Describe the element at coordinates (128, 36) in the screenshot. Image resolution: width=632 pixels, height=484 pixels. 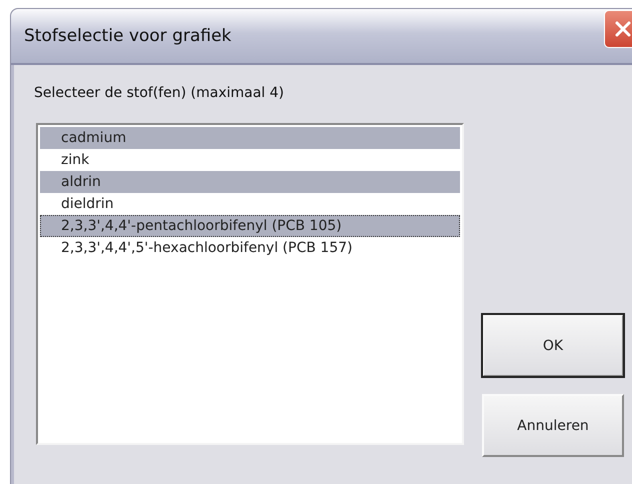
I see `window-title: Stofselectie voor grafiek` at that location.